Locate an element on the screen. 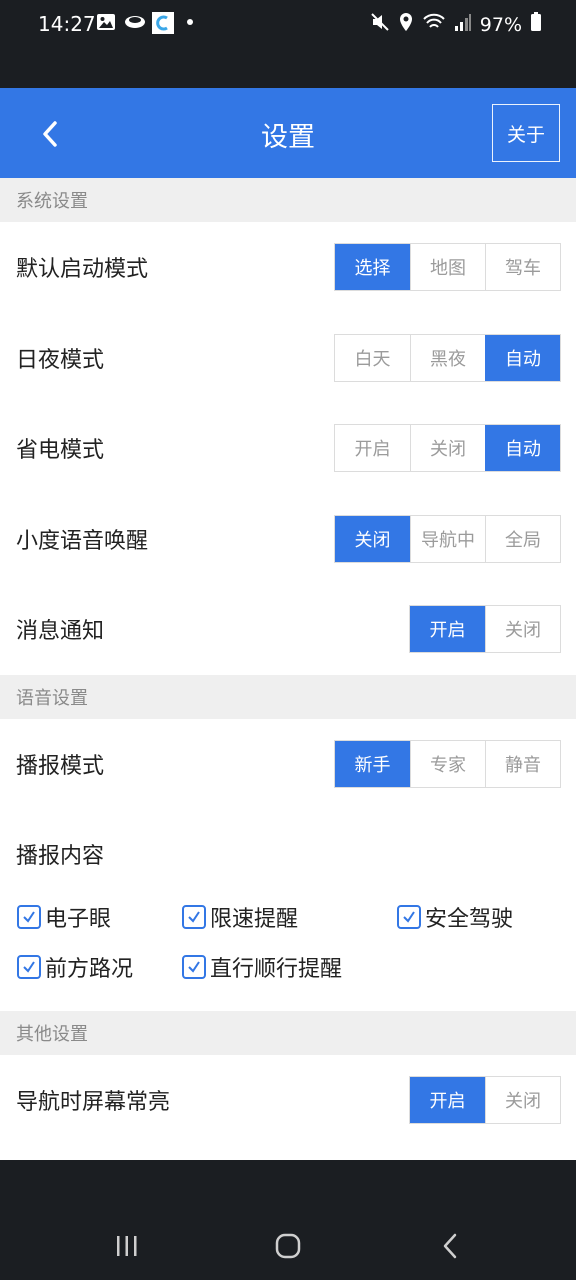 Image resolution: width=576 pixels, height=1280 pixels. broadcast-content-label: 播报内容 is located at coordinates (60, 856).